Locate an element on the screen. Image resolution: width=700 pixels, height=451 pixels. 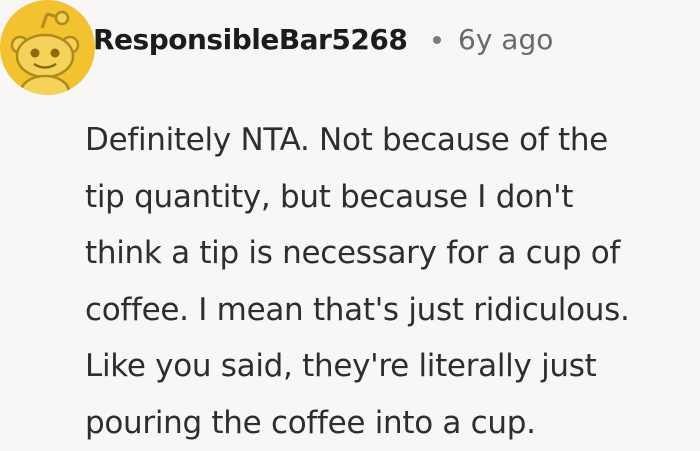
reddit-snoo-avatar-icon is located at coordinates (45, 52).